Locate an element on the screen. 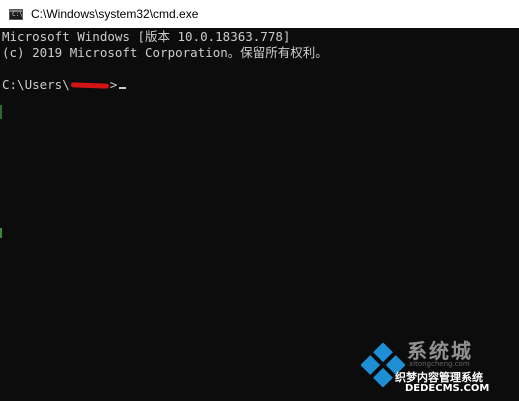 The width and height of the screenshot is (519, 401). site-watermark: 系统城 xitongcheng.com 织梦内容管理系统 DEDECMS.COM is located at coordinates (435, 365).